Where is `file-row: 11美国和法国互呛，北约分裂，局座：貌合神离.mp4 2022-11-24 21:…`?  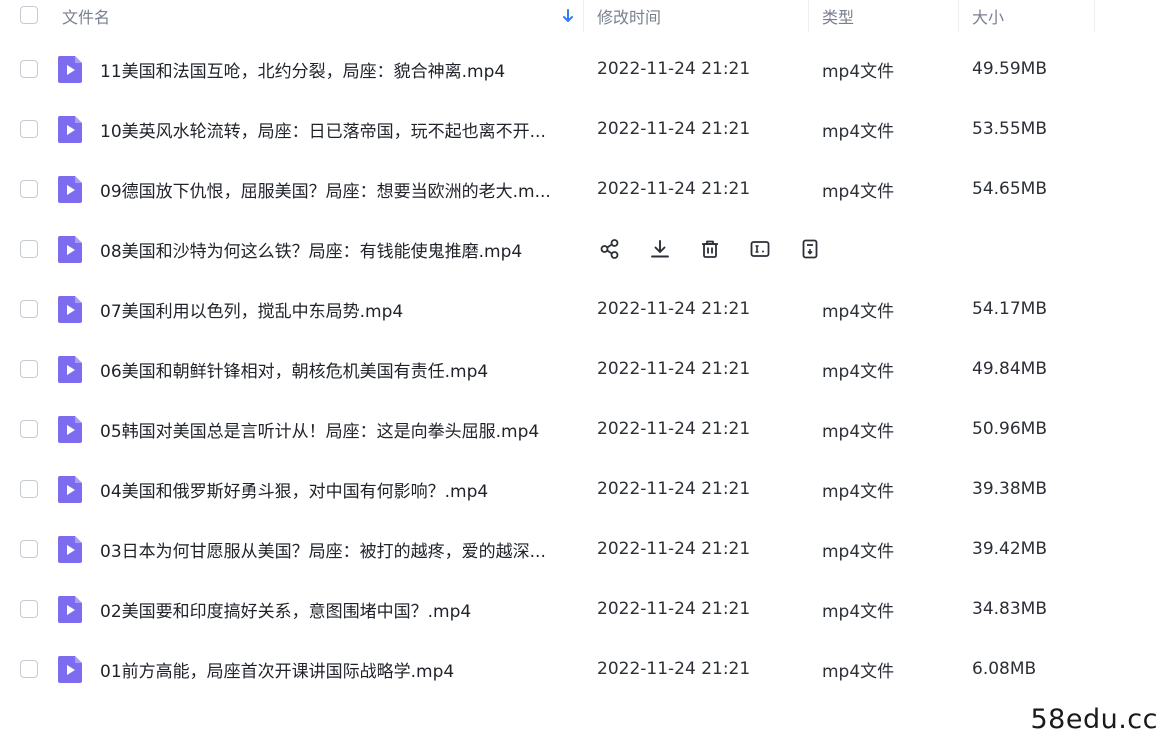
file-row: 11美国和法国互呛，北约分裂，局座：貌合神离.mp4 2022-11-24 21:… is located at coordinates (555, 69).